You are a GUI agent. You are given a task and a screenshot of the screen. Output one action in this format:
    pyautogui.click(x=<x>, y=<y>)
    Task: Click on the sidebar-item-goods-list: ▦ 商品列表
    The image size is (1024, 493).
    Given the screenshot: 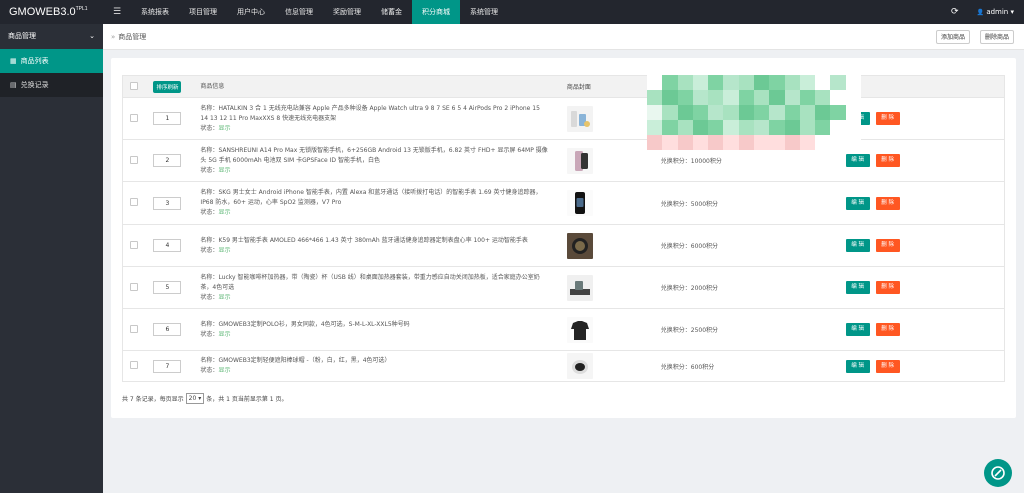 What is the action you would take?
    pyautogui.click(x=51, y=61)
    